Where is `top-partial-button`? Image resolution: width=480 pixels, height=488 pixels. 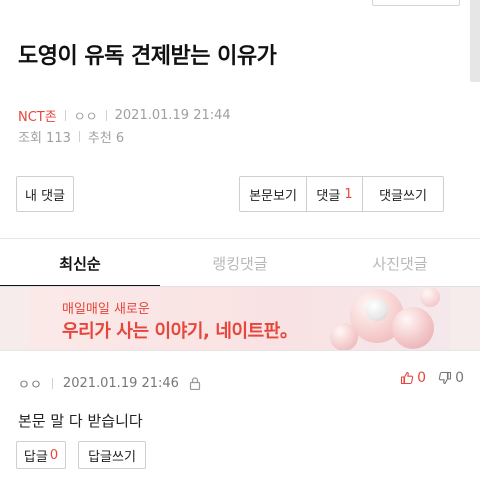
top-partial-button is located at coordinates (416, 3).